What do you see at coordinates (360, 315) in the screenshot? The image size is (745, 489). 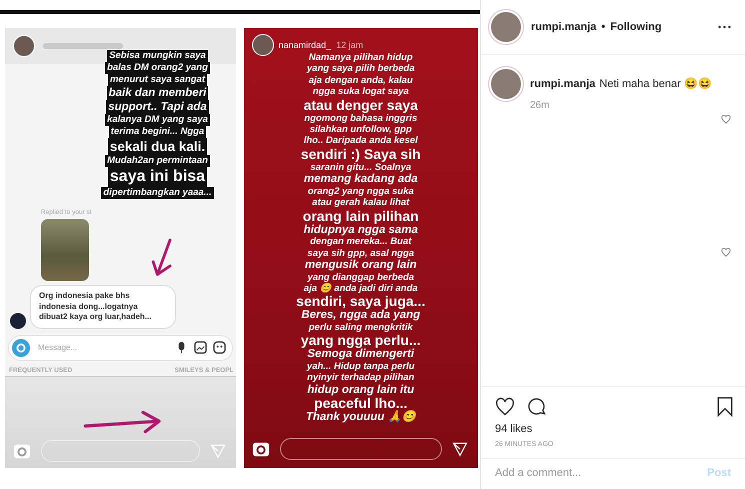 I see `story-text-line: Beres, ngga ada yang` at bounding box center [360, 315].